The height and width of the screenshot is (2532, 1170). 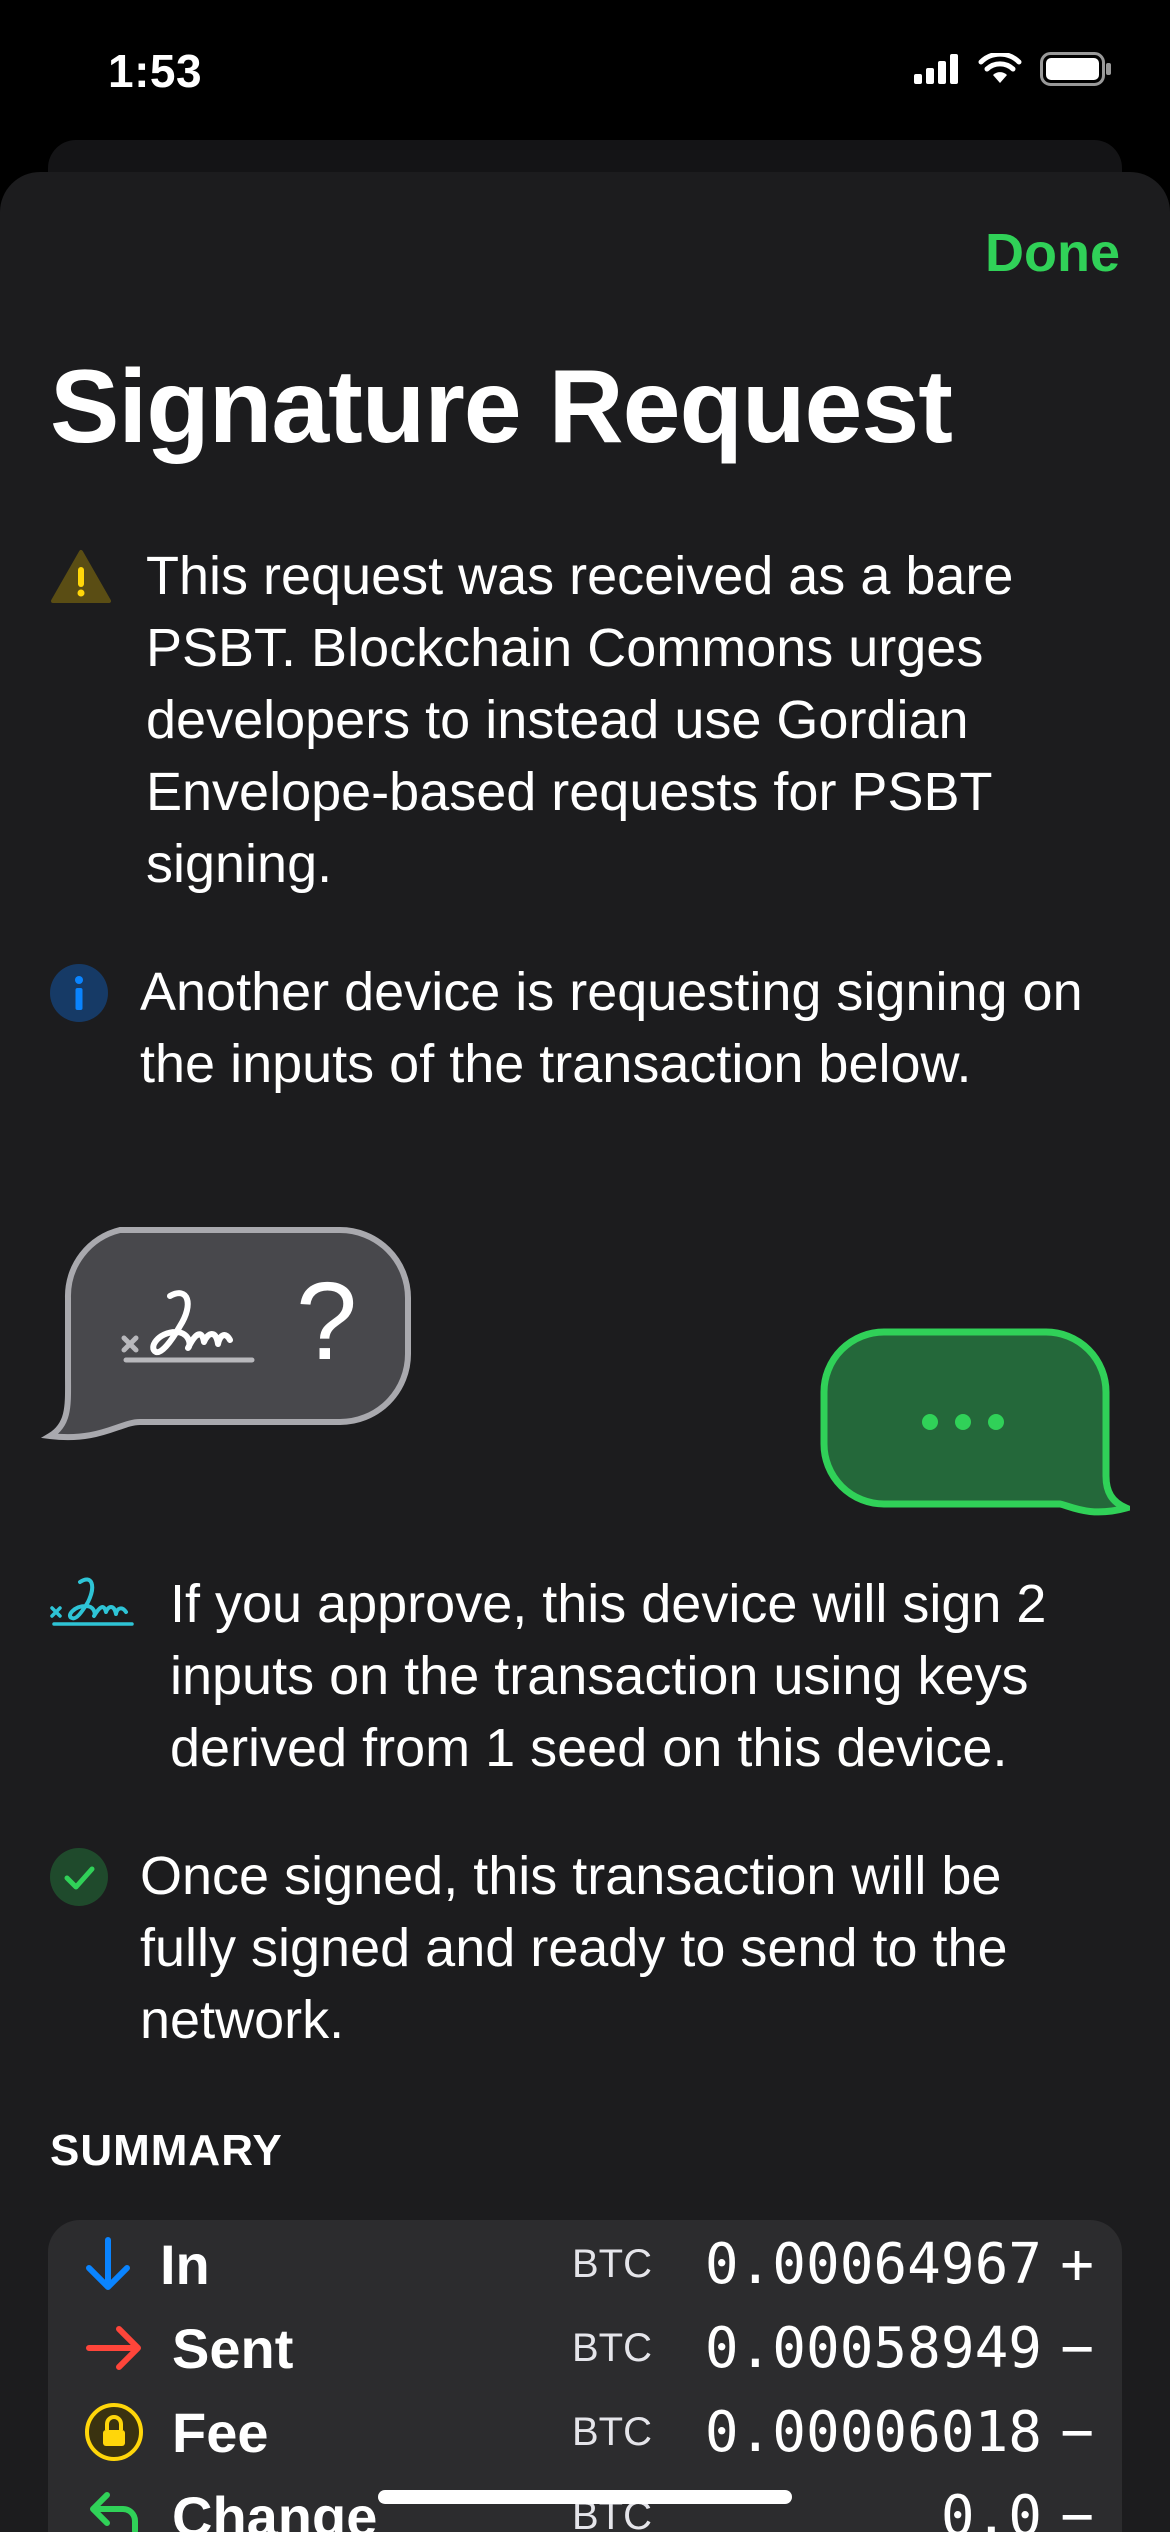 I want to click on question-mark-glyph: ?, so click(x=327, y=1321).